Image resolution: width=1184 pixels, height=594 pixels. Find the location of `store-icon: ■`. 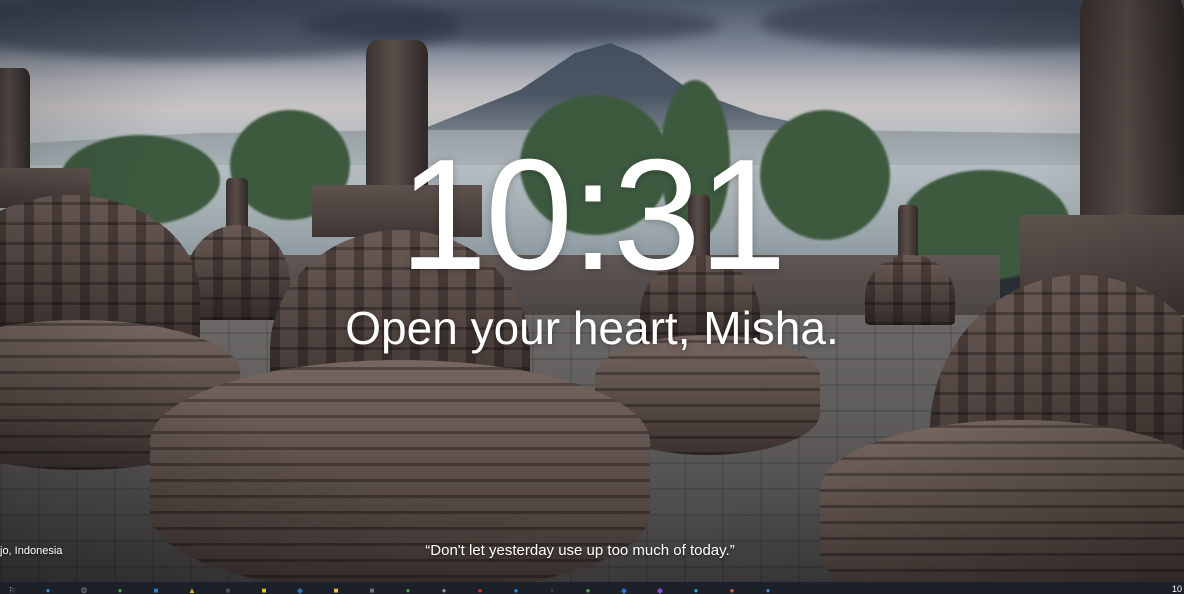

store-icon: ■ is located at coordinates (156, 590).